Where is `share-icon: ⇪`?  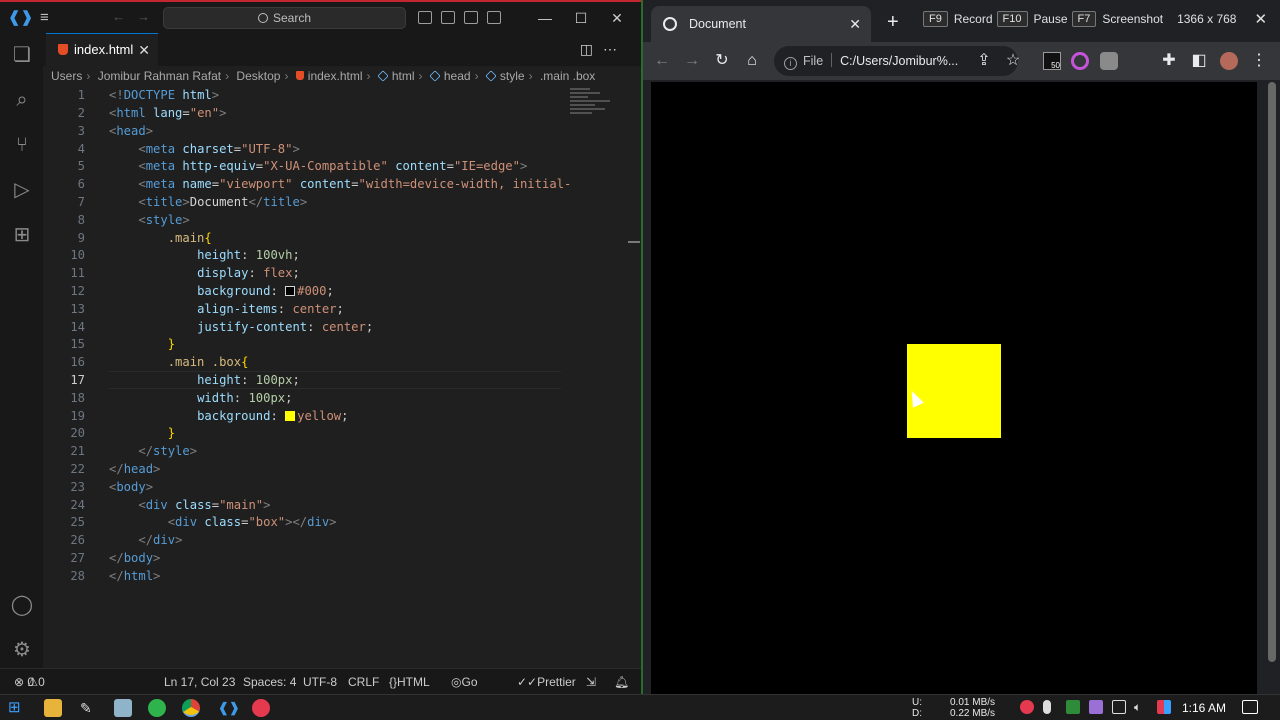
share-icon: ⇪ is located at coordinates (984, 61).